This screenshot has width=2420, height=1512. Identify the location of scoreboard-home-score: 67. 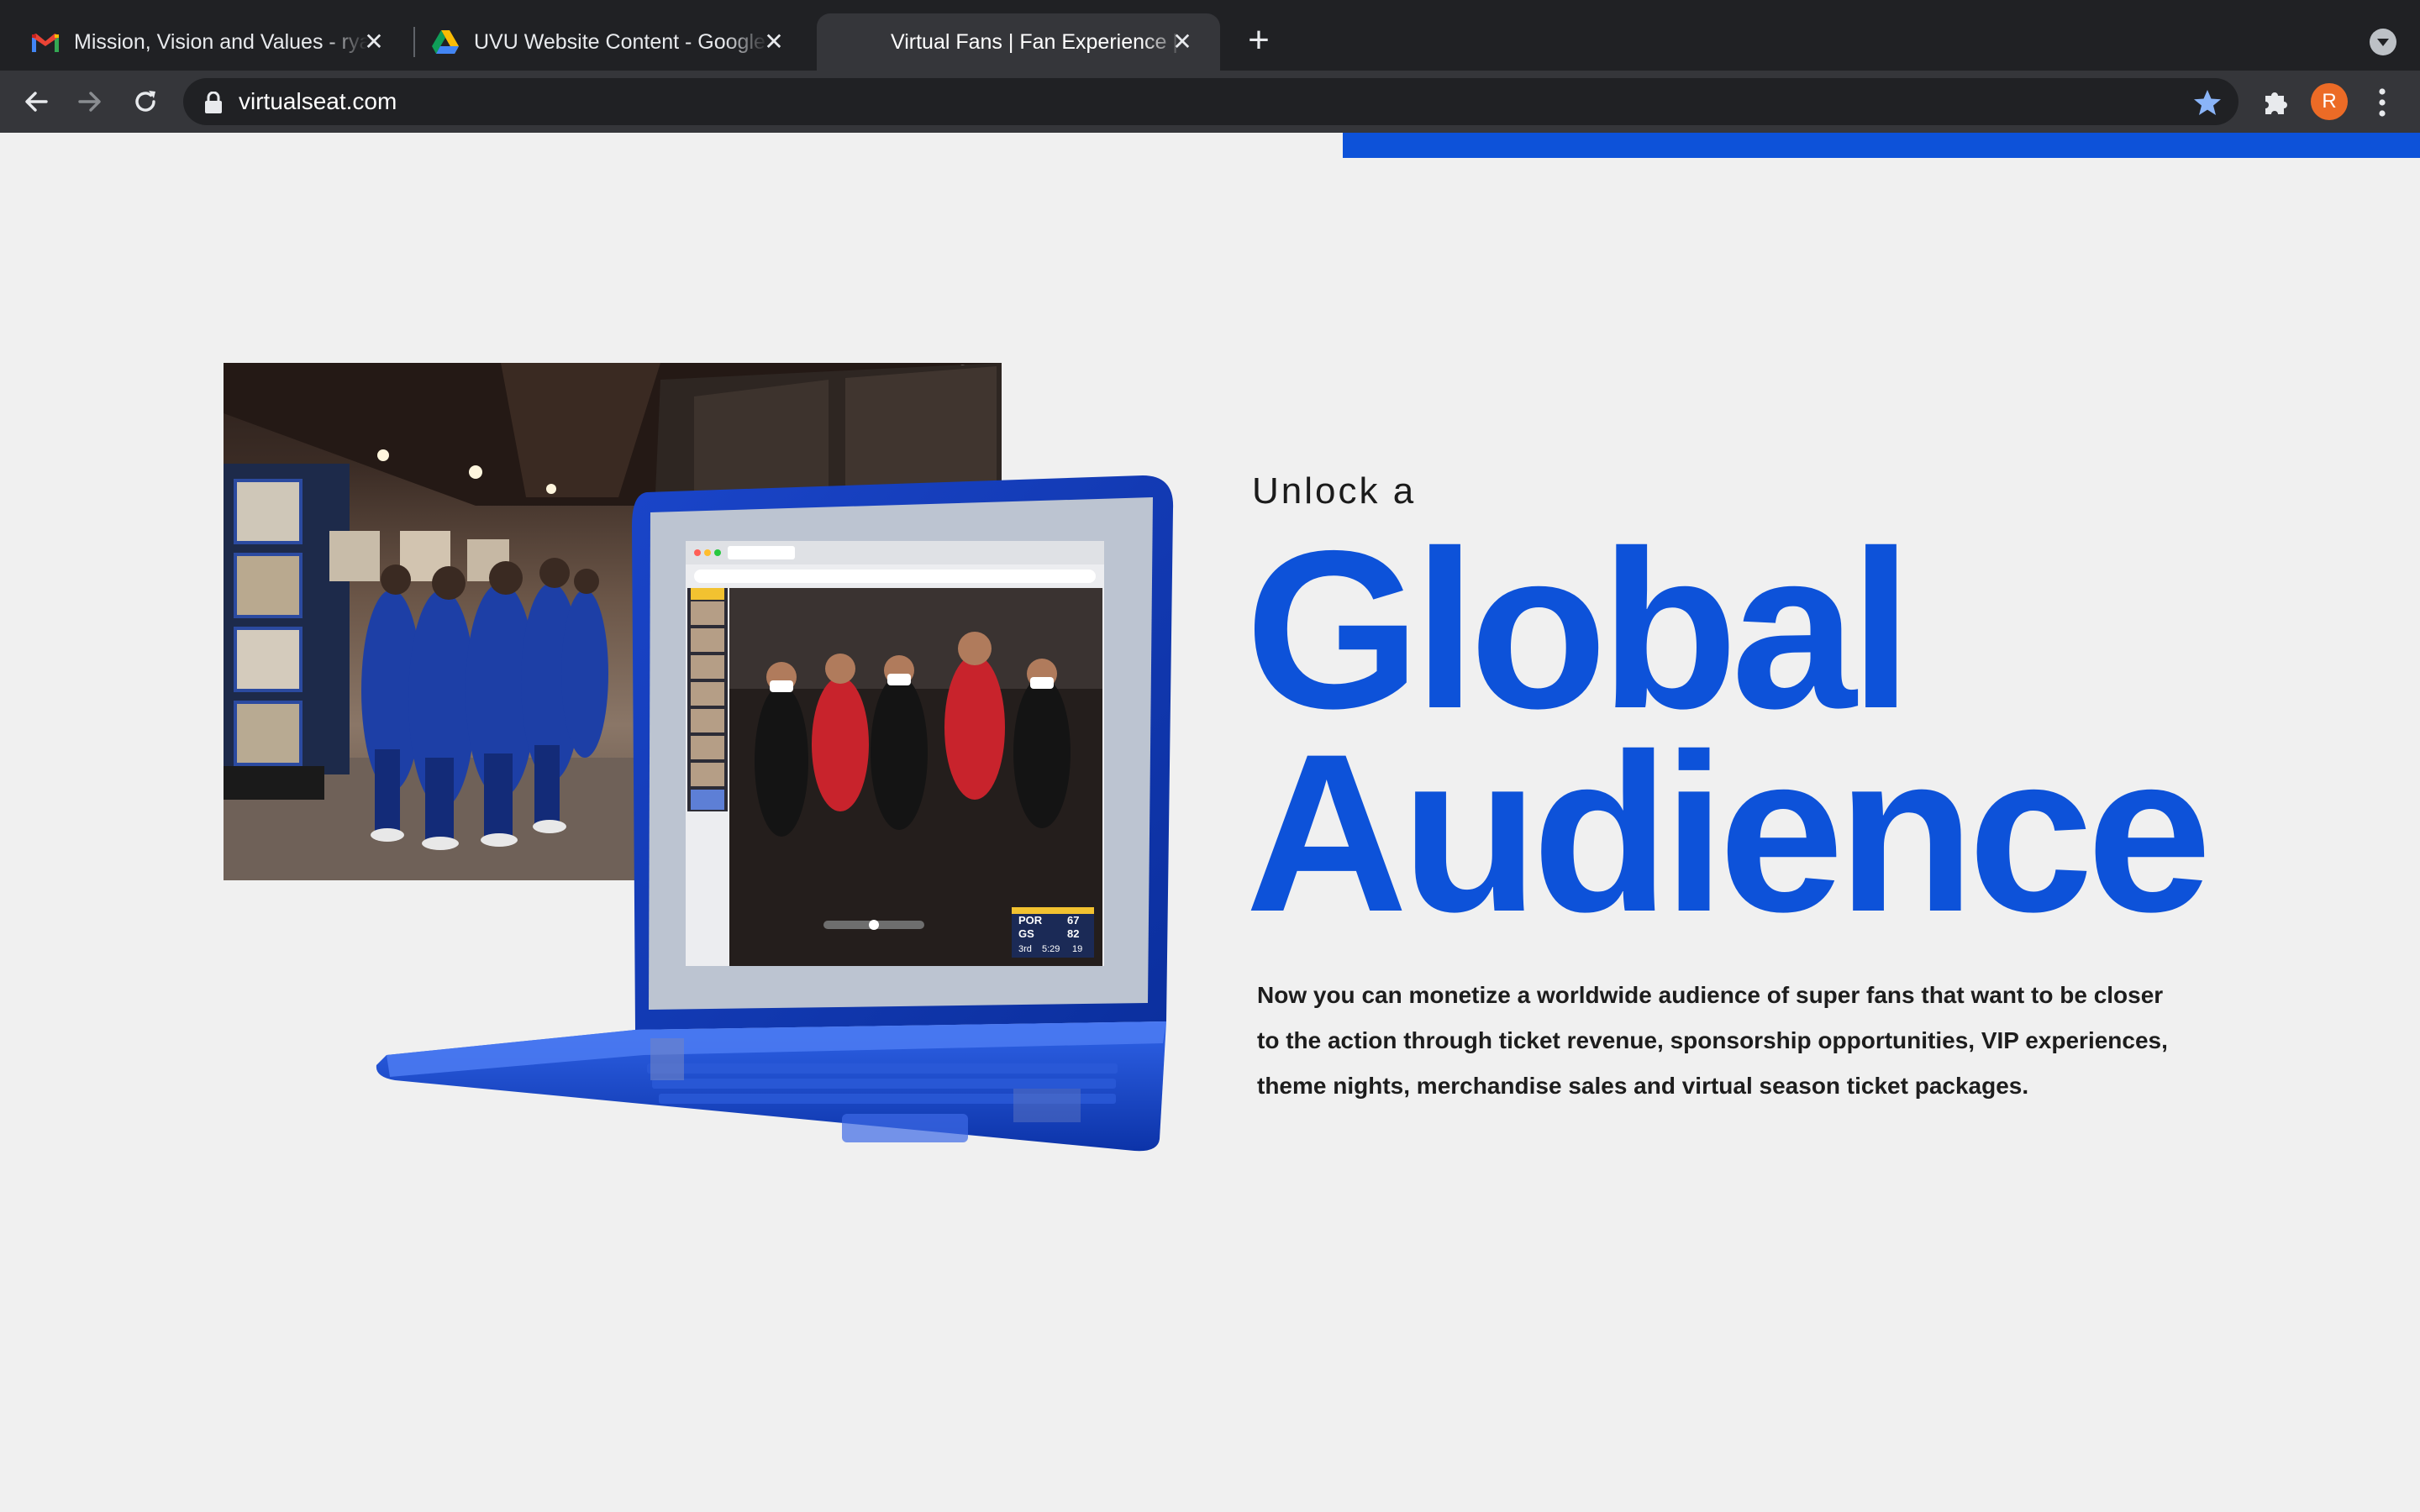
(1073, 920).